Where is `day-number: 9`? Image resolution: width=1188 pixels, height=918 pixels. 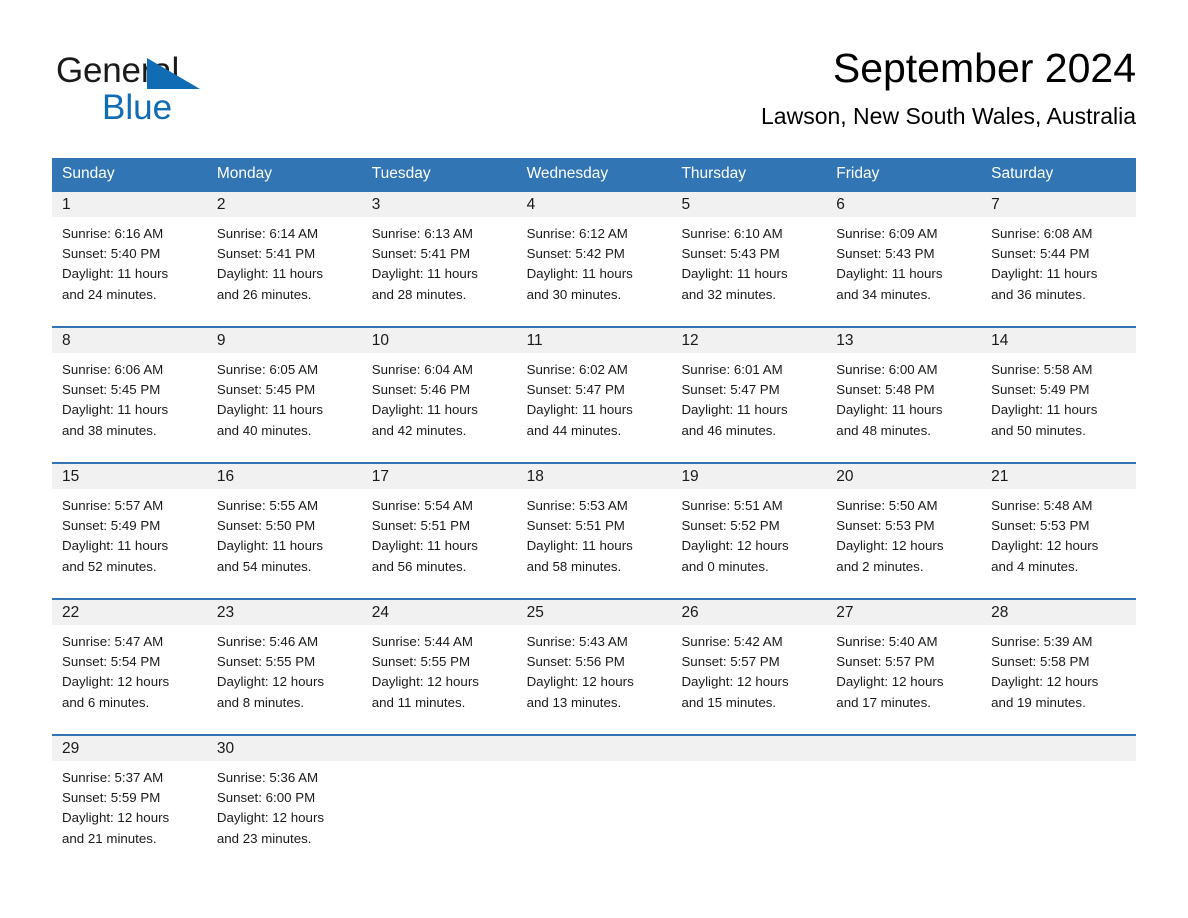 day-number: 9 is located at coordinates (284, 340).